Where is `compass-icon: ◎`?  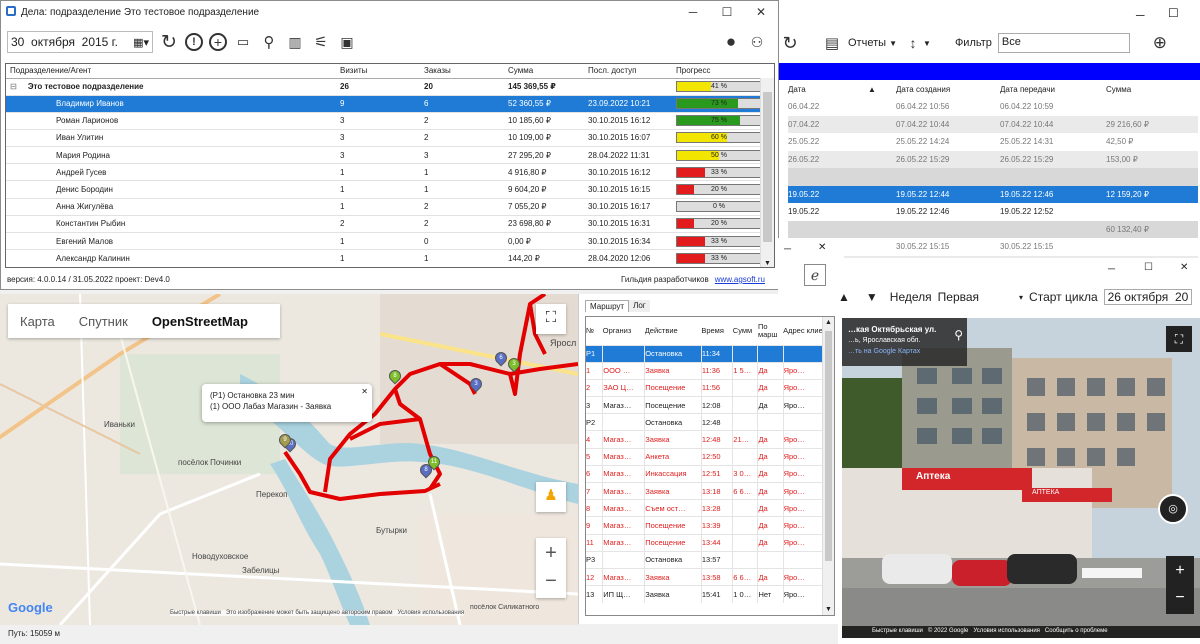
compass-icon: ◎ is located at coordinates (1173, 509).